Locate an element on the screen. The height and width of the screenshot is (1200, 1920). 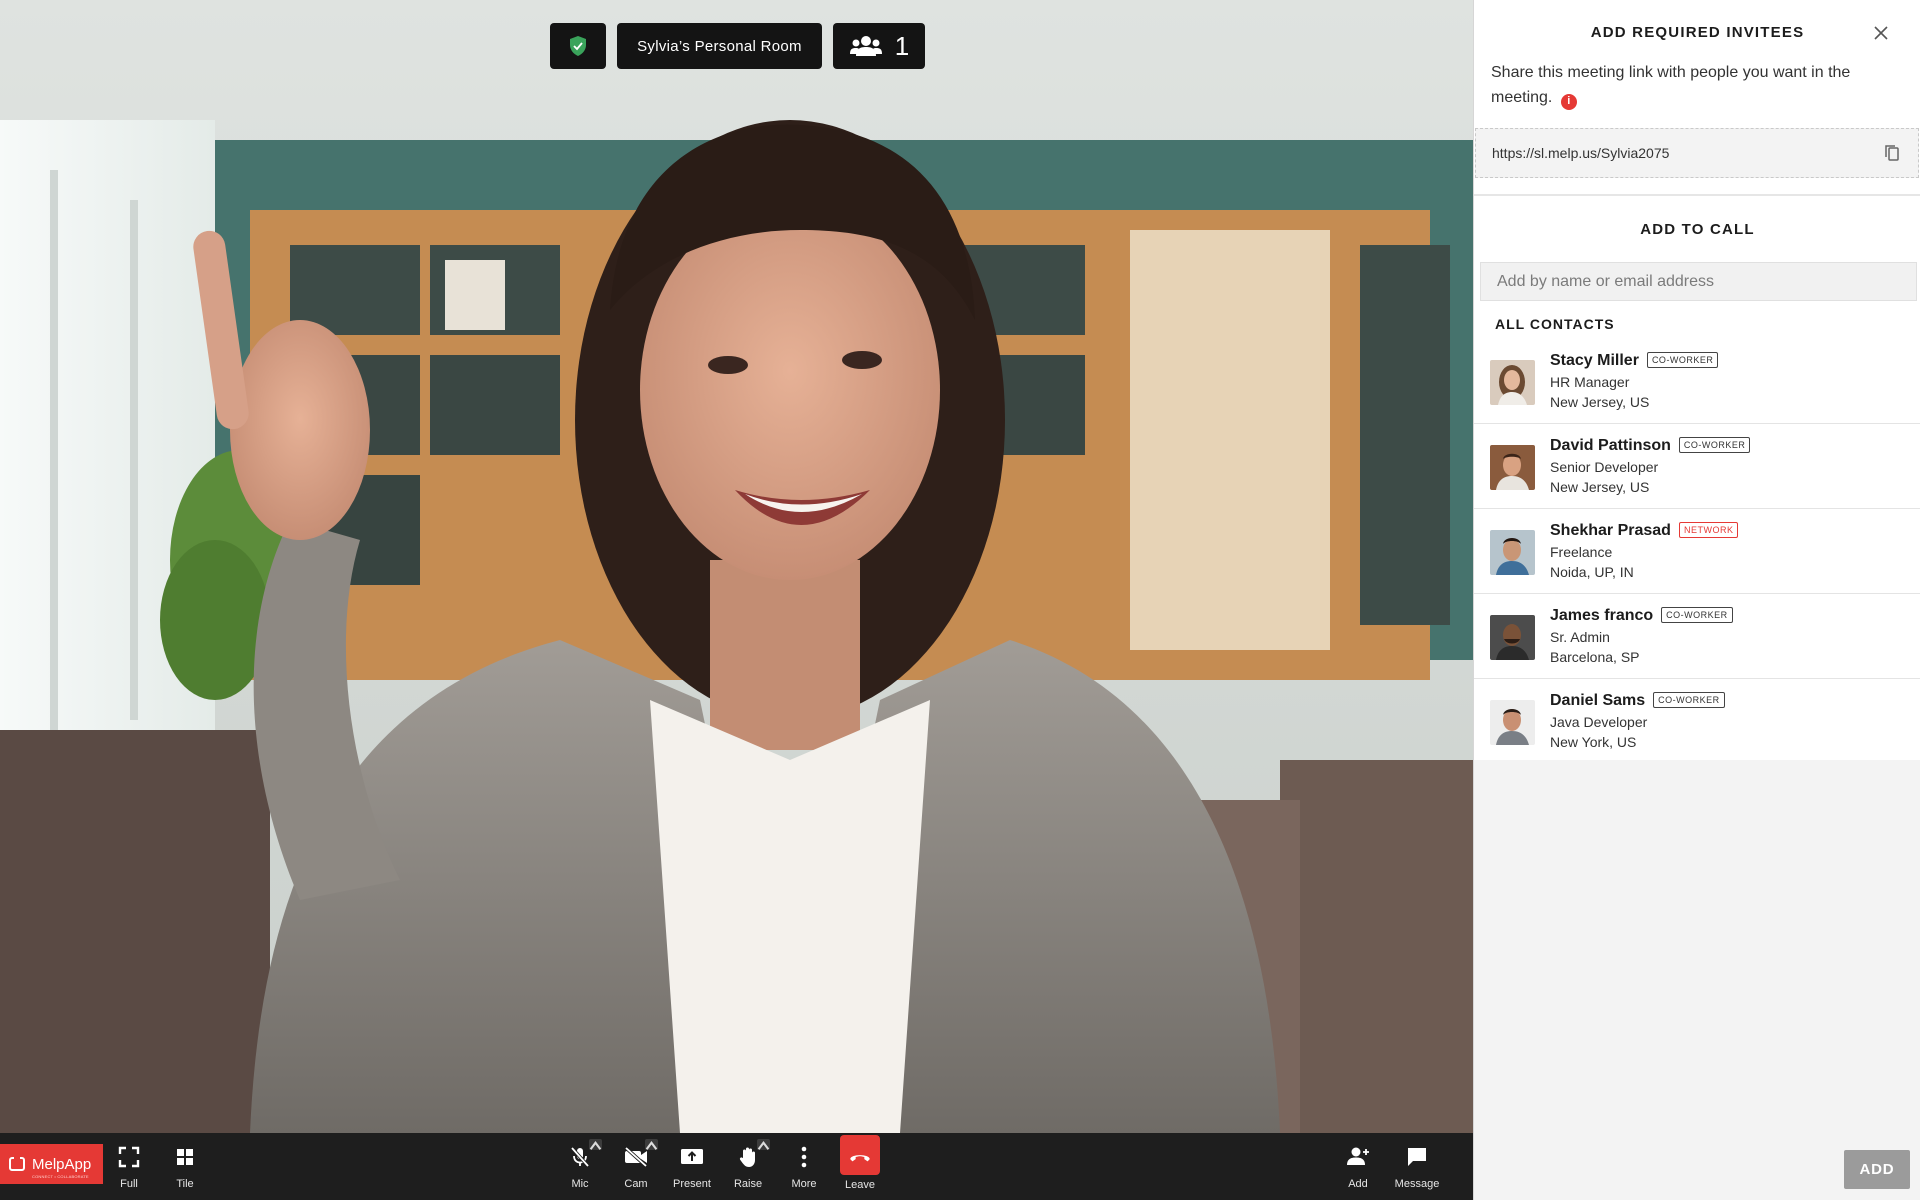
add-invitees-button: ADD is located at coordinates (1877, 1169).